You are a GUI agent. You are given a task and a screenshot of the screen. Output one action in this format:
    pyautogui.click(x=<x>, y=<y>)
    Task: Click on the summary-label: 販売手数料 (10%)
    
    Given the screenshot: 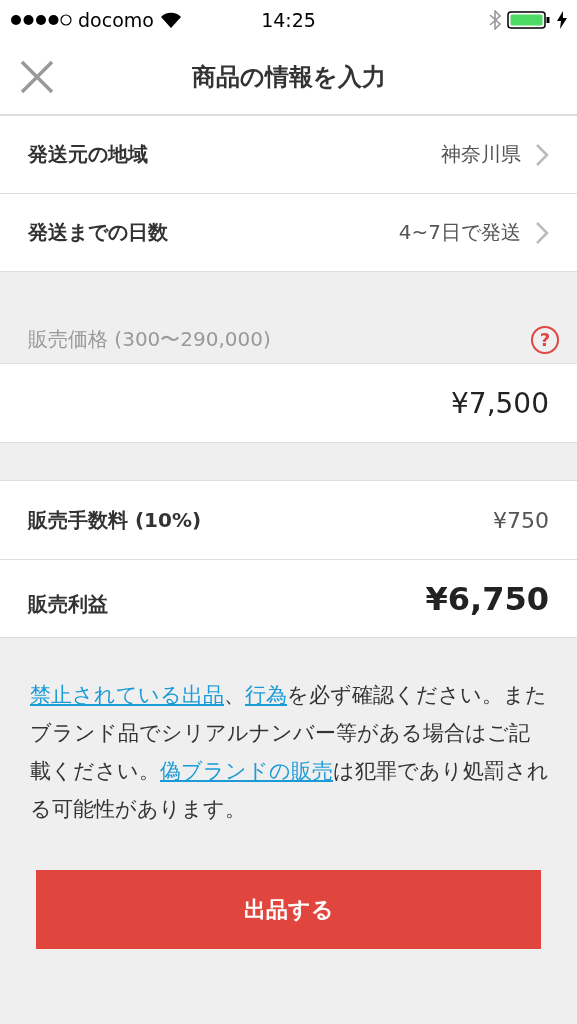 What is the action you would take?
    pyautogui.click(x=115, y=520)
    